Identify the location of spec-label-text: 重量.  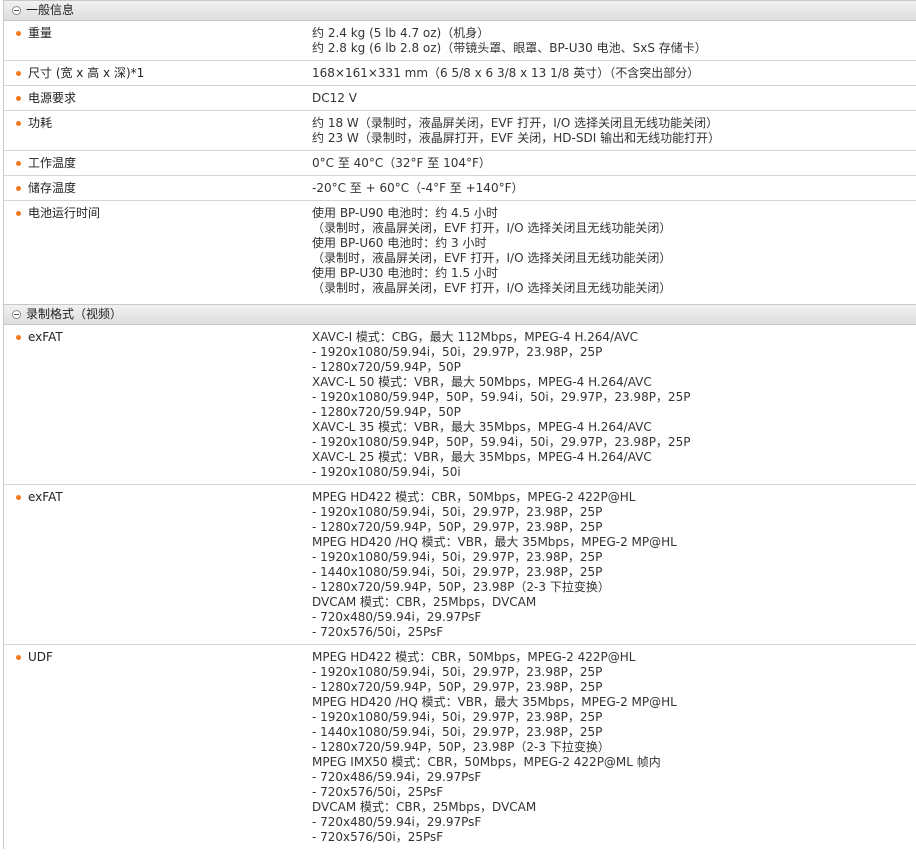
(40, 33).